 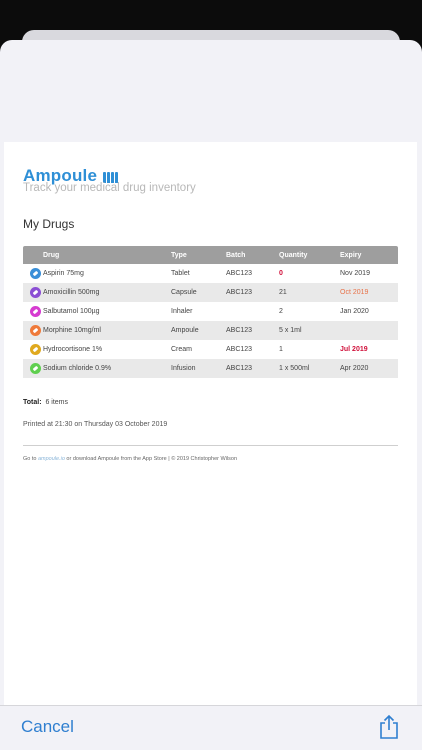 What do you see at coordinates (32, 402) in the screenshot?
I see `total-label: Total:` at bounding box center [32, 402].